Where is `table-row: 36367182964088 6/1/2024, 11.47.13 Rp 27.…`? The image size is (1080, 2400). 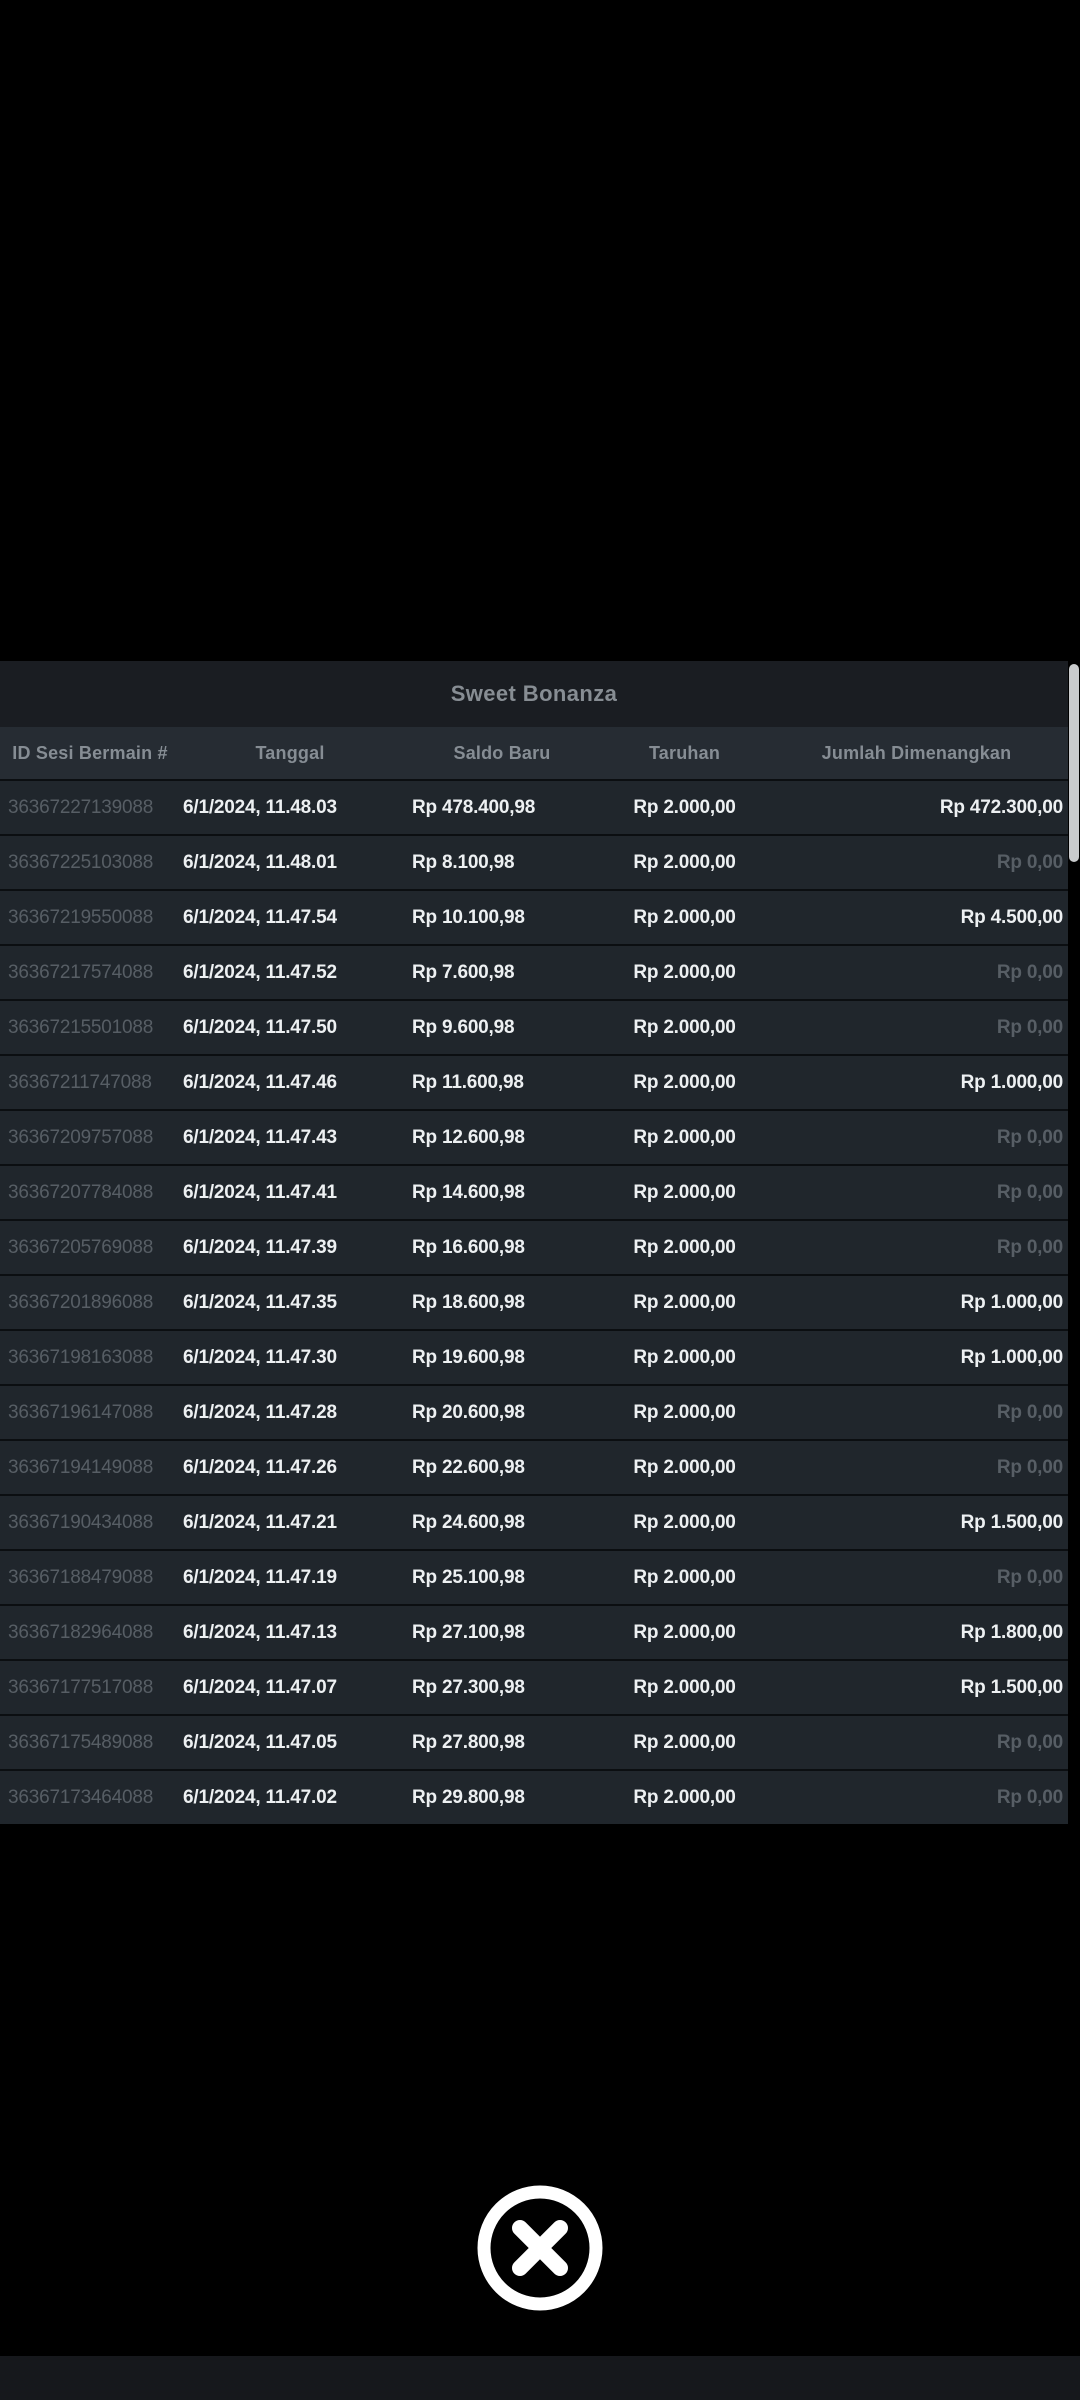
table-row: 36367182964088 6/1/2024, 11.47.13 Rp 27.… is located at coordinates (534, 1631).